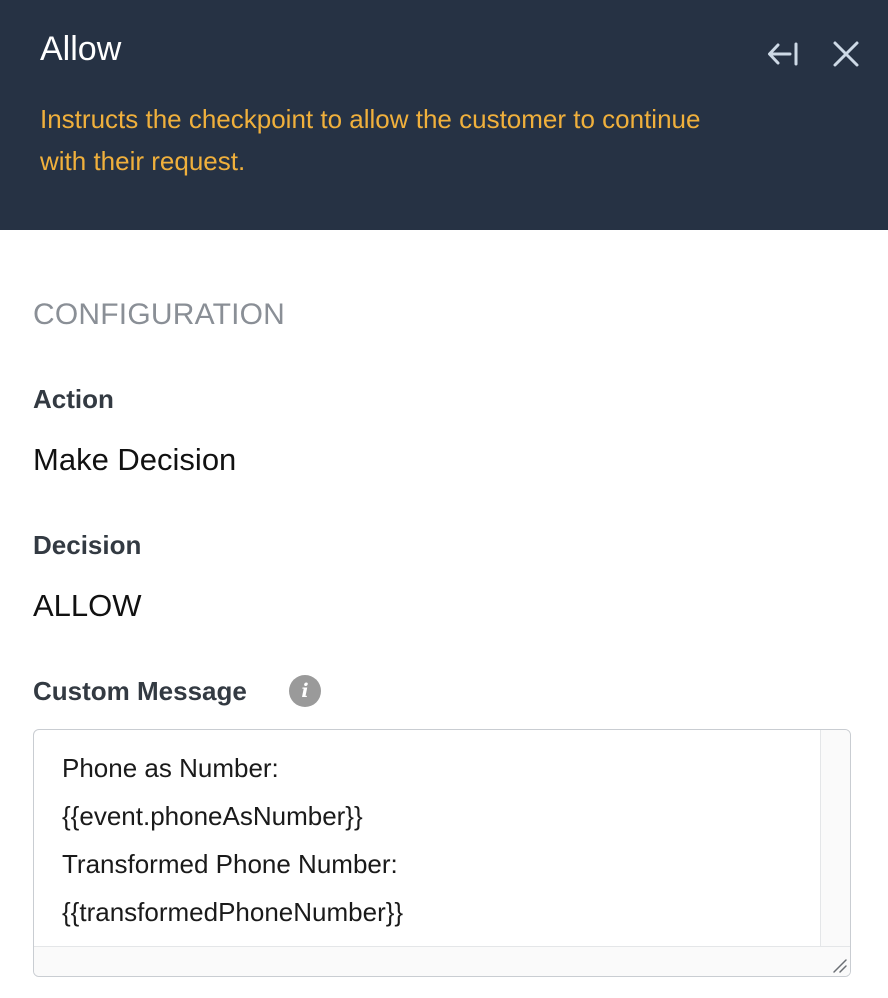 The image size is (888, 998). What do you see at coordinates (159, 314) in the screenshot?
I see `configuration-heading: CONFIGURATION` at bounding box center [159, 314].